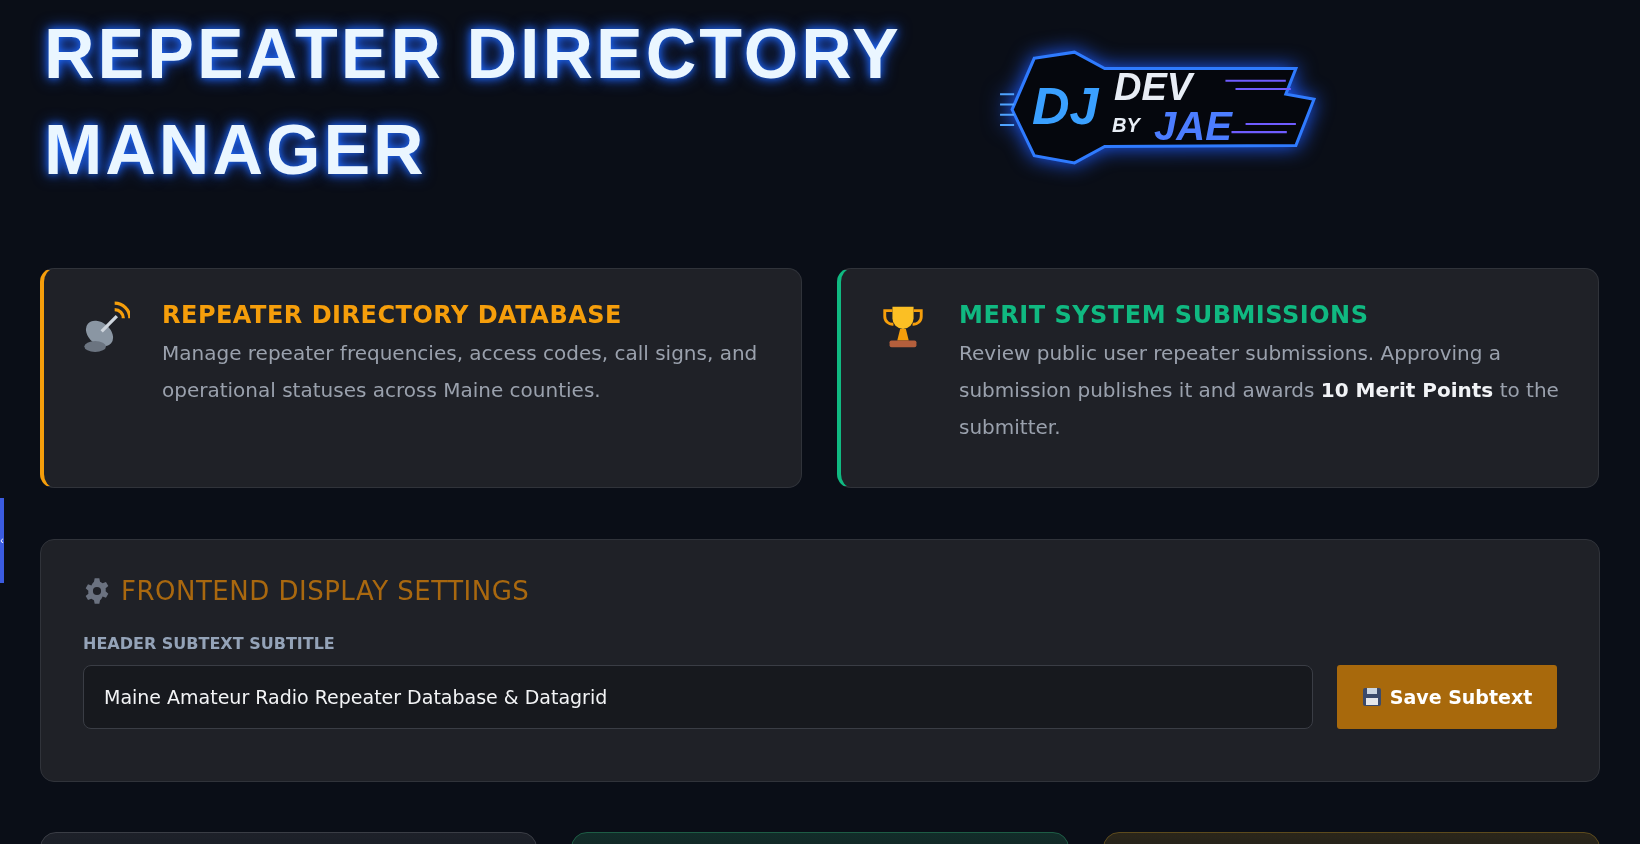  What do you see at coordinates (473, 54) in the screenshot?
I see `page-title-line: REPEATER DIRECTORY` at bounding box center [473, 54].